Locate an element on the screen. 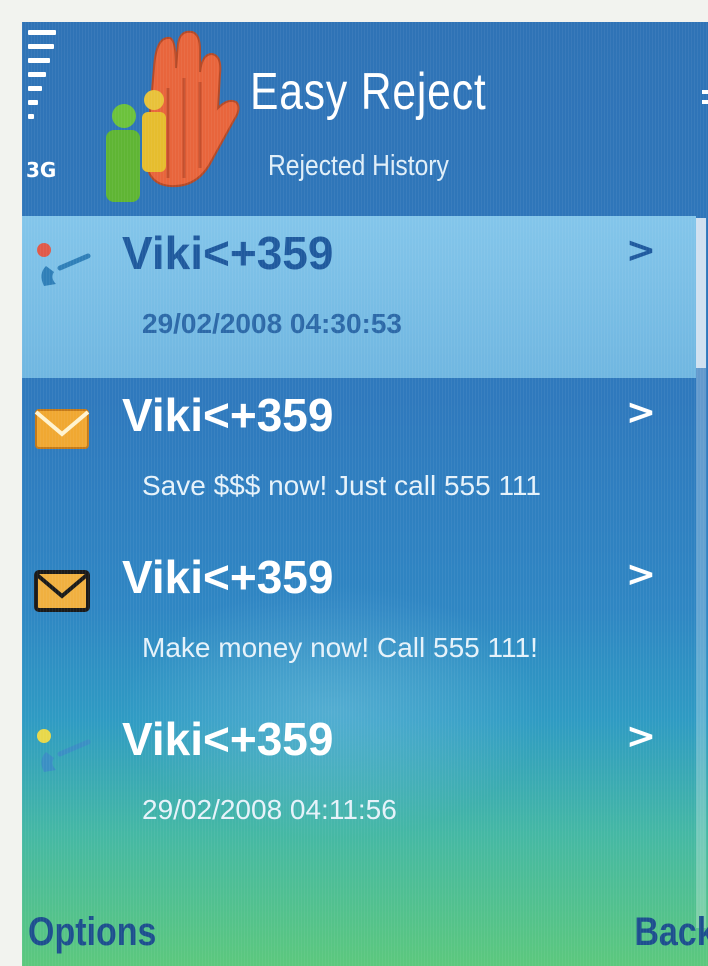  timestamp: 29/02/2008 04:11:56 is located at coordinates (269, 809).